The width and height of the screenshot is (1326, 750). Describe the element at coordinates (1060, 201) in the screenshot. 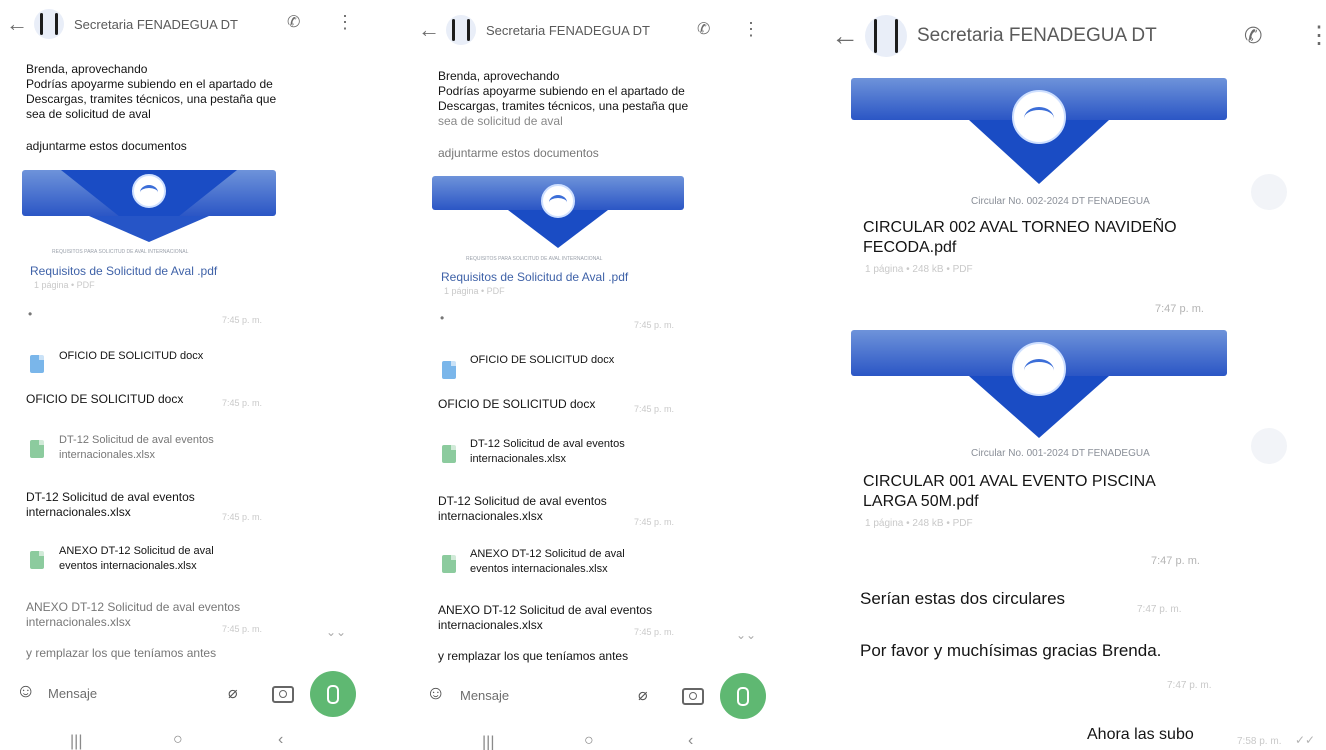

I see `banner-caption: Circular No. 002-2024 DT FENADEGUA` at that location.